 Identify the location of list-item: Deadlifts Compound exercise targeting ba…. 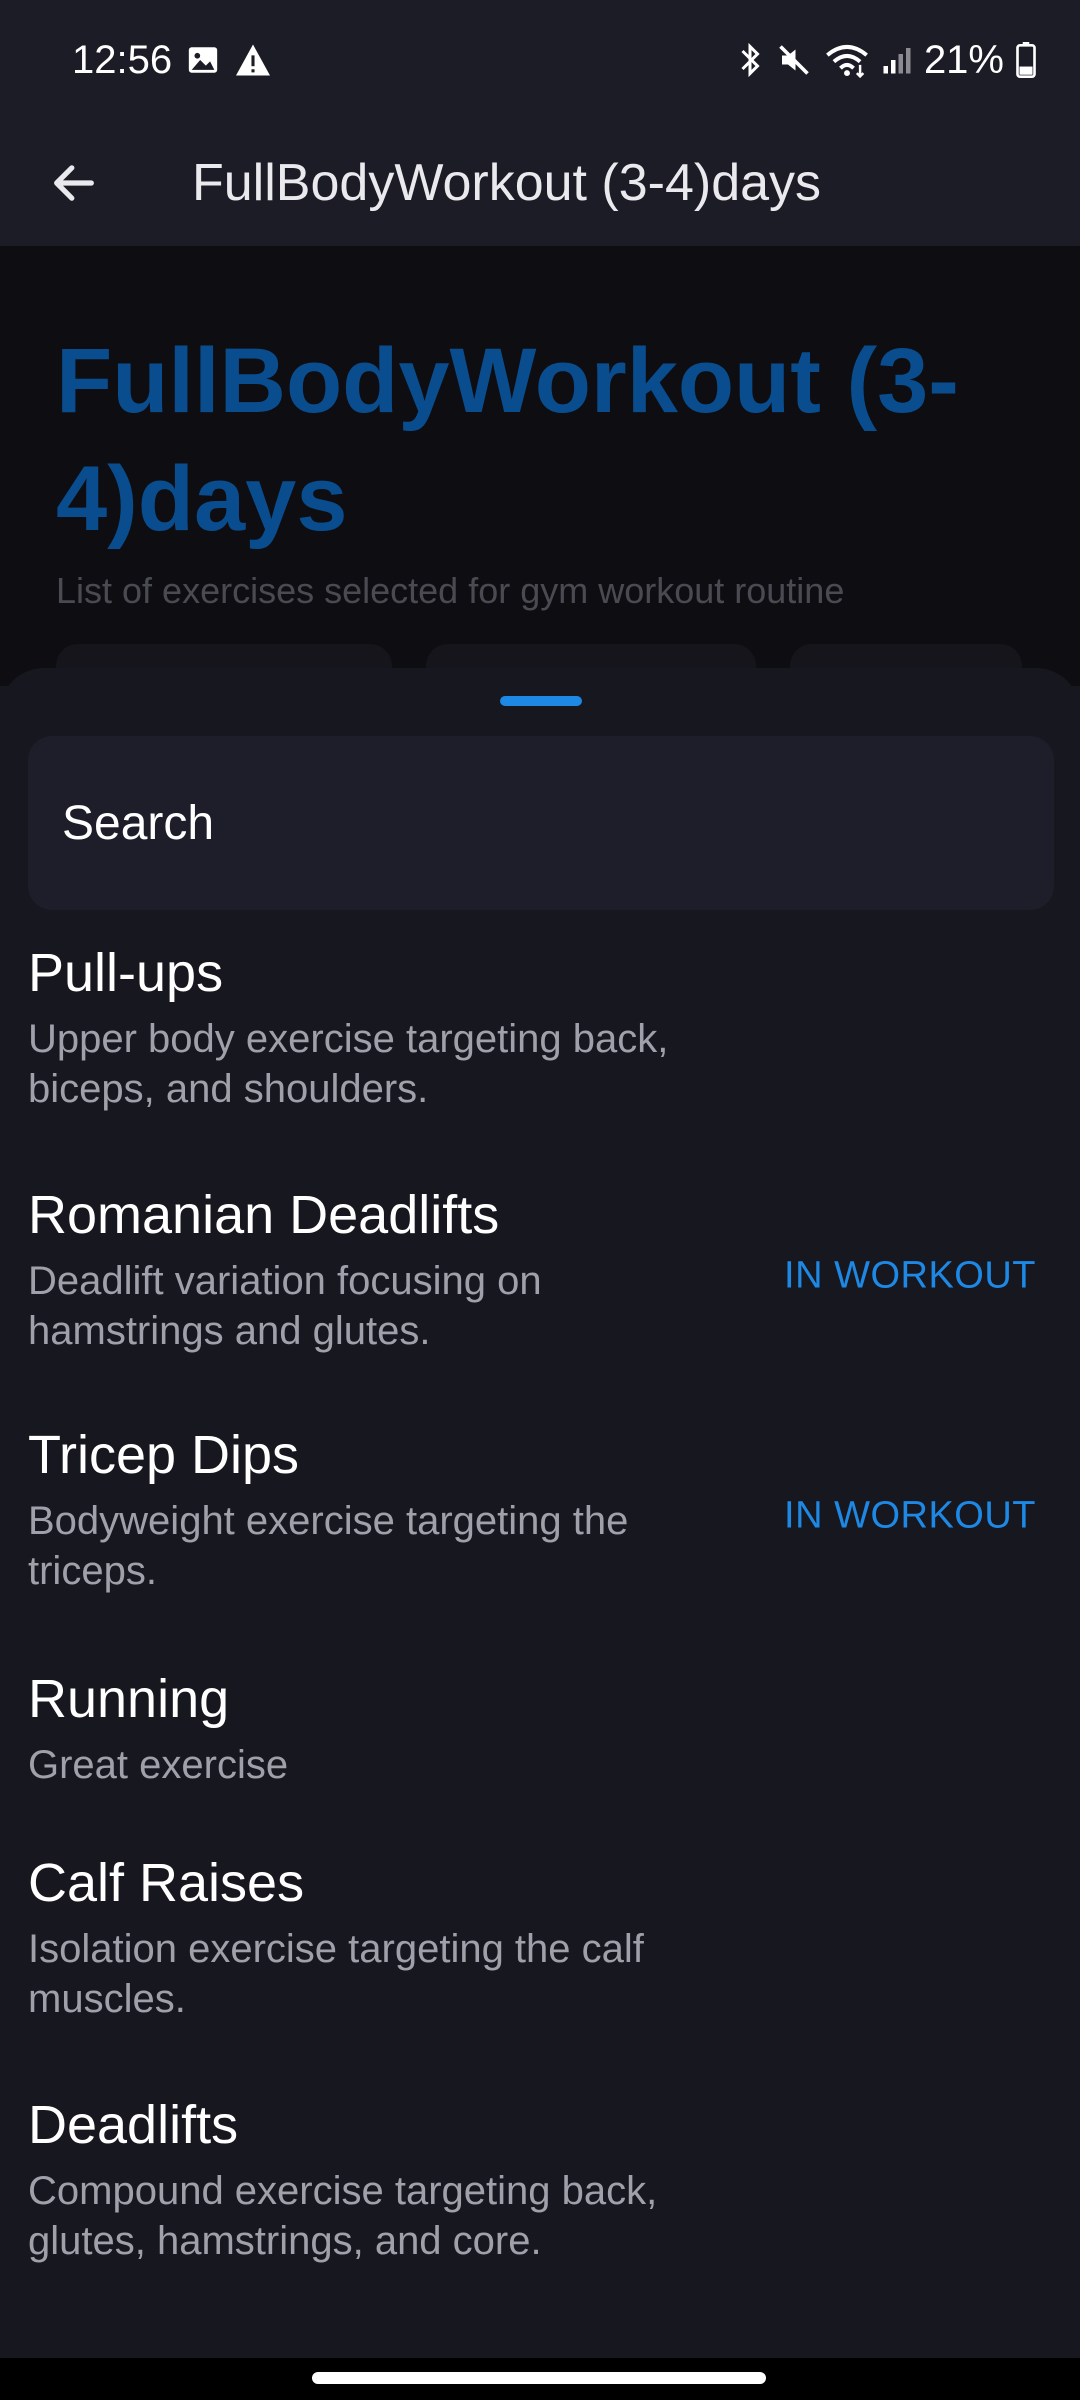
(540, 2185).